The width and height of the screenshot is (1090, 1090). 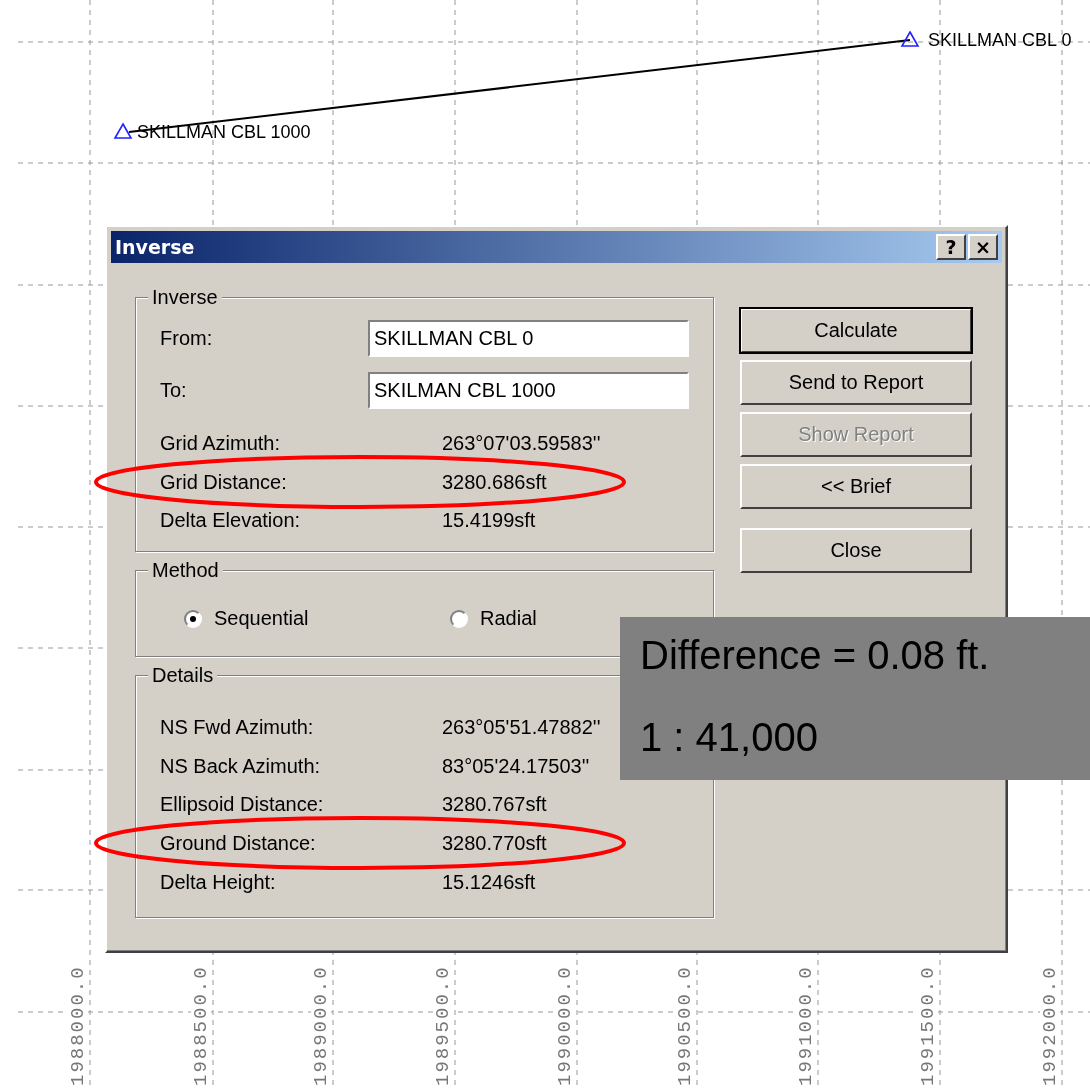 I want to click on row-label: NS Back Azimuth:, so click(x=241, y=766).